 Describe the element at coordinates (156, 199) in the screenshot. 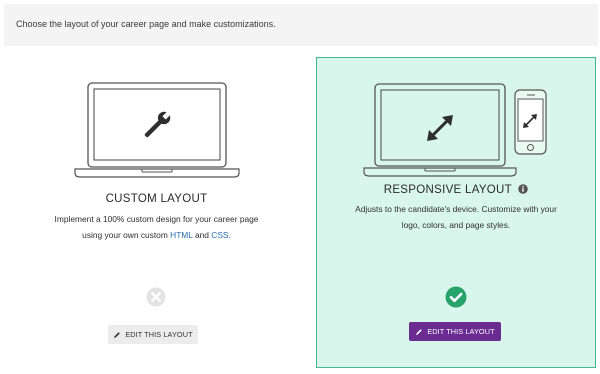

I see `custom-layout-title: CUSTOM LAYOUT` at that location.